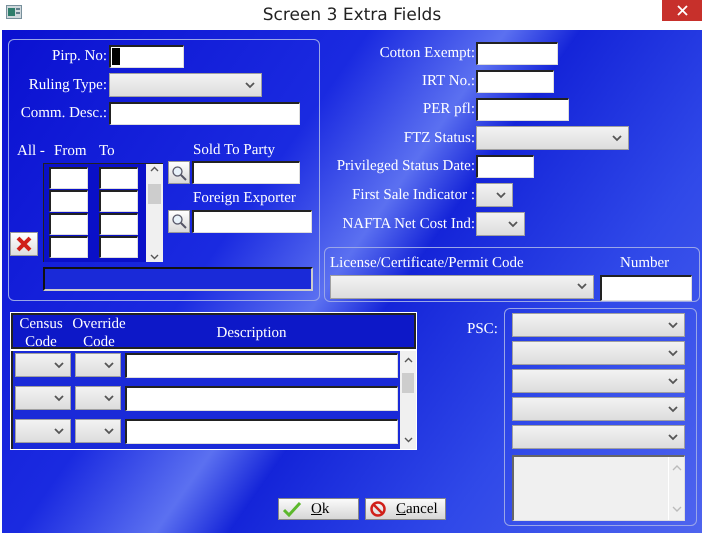 This screenshot has height=535, width=704. I want to click on close-button, so click(682, 10).